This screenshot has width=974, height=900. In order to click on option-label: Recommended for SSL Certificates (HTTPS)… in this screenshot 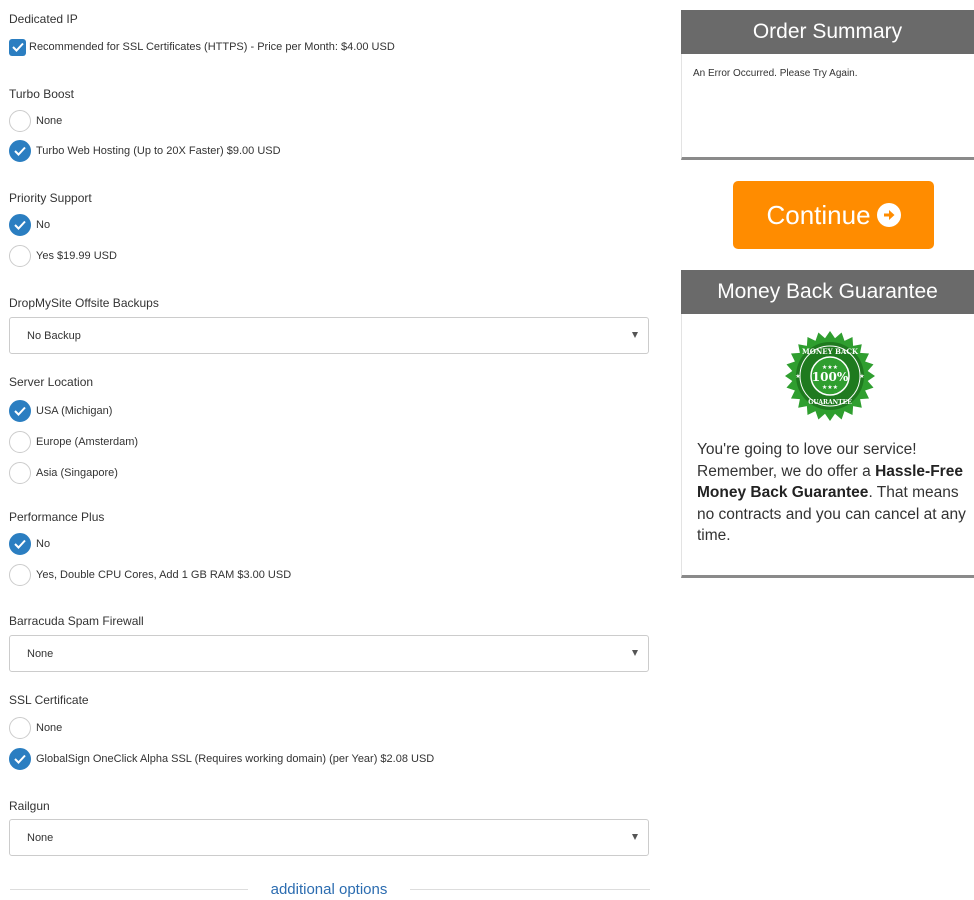, I will do `click(212, 47)`.